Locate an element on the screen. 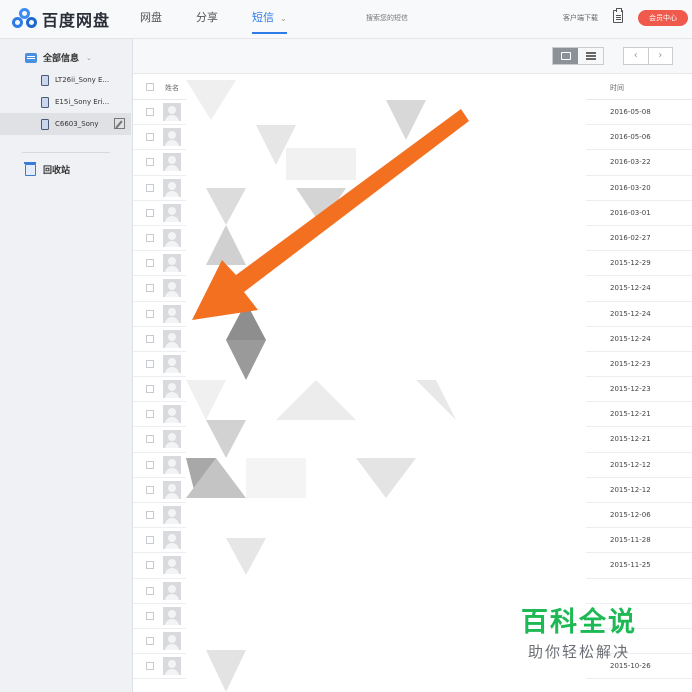 The image size is (692, 692). row-time: 2016-03-20 is located at coordinates (630, 187).